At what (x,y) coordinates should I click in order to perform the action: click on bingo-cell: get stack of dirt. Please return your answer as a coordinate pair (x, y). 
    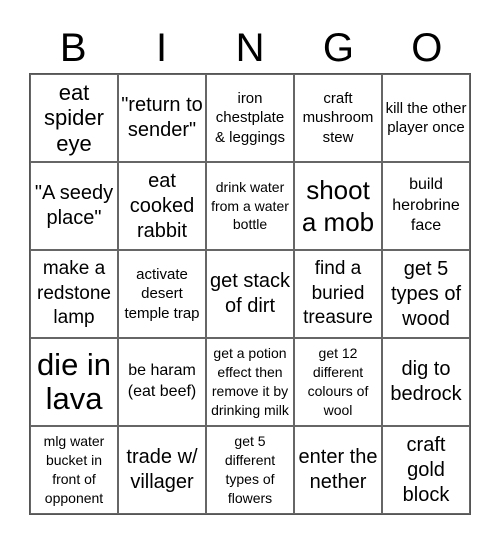
    Looking at the image, I should click on (250, 294).